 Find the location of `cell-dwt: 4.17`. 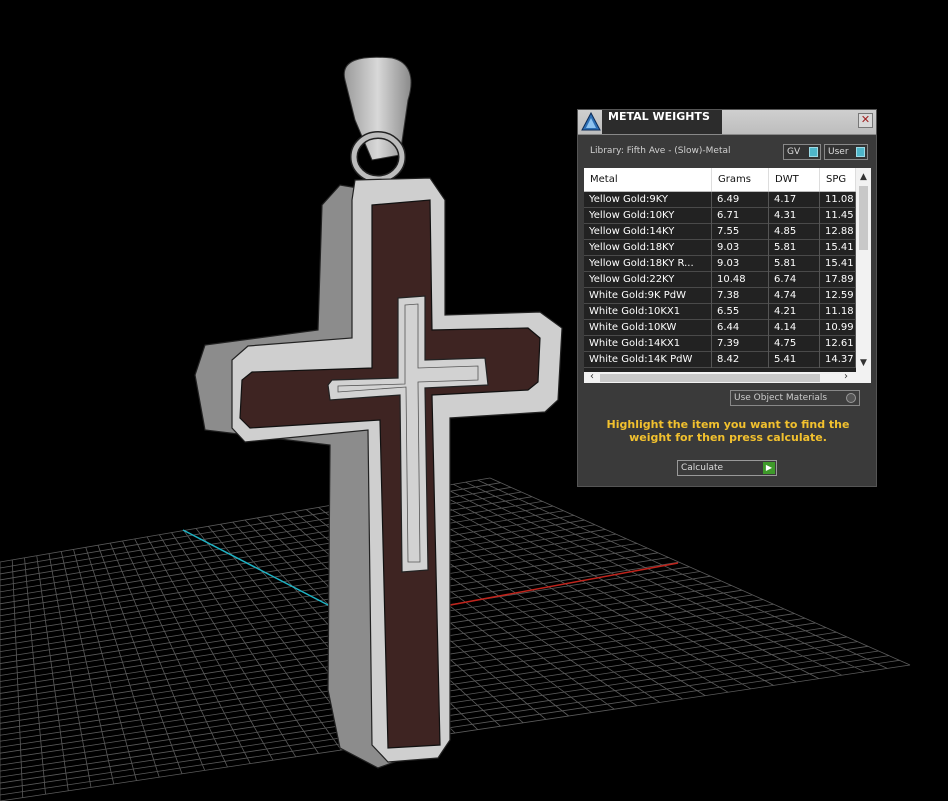

cell-dwt: 4.17 is located at coordinates (794, 200).